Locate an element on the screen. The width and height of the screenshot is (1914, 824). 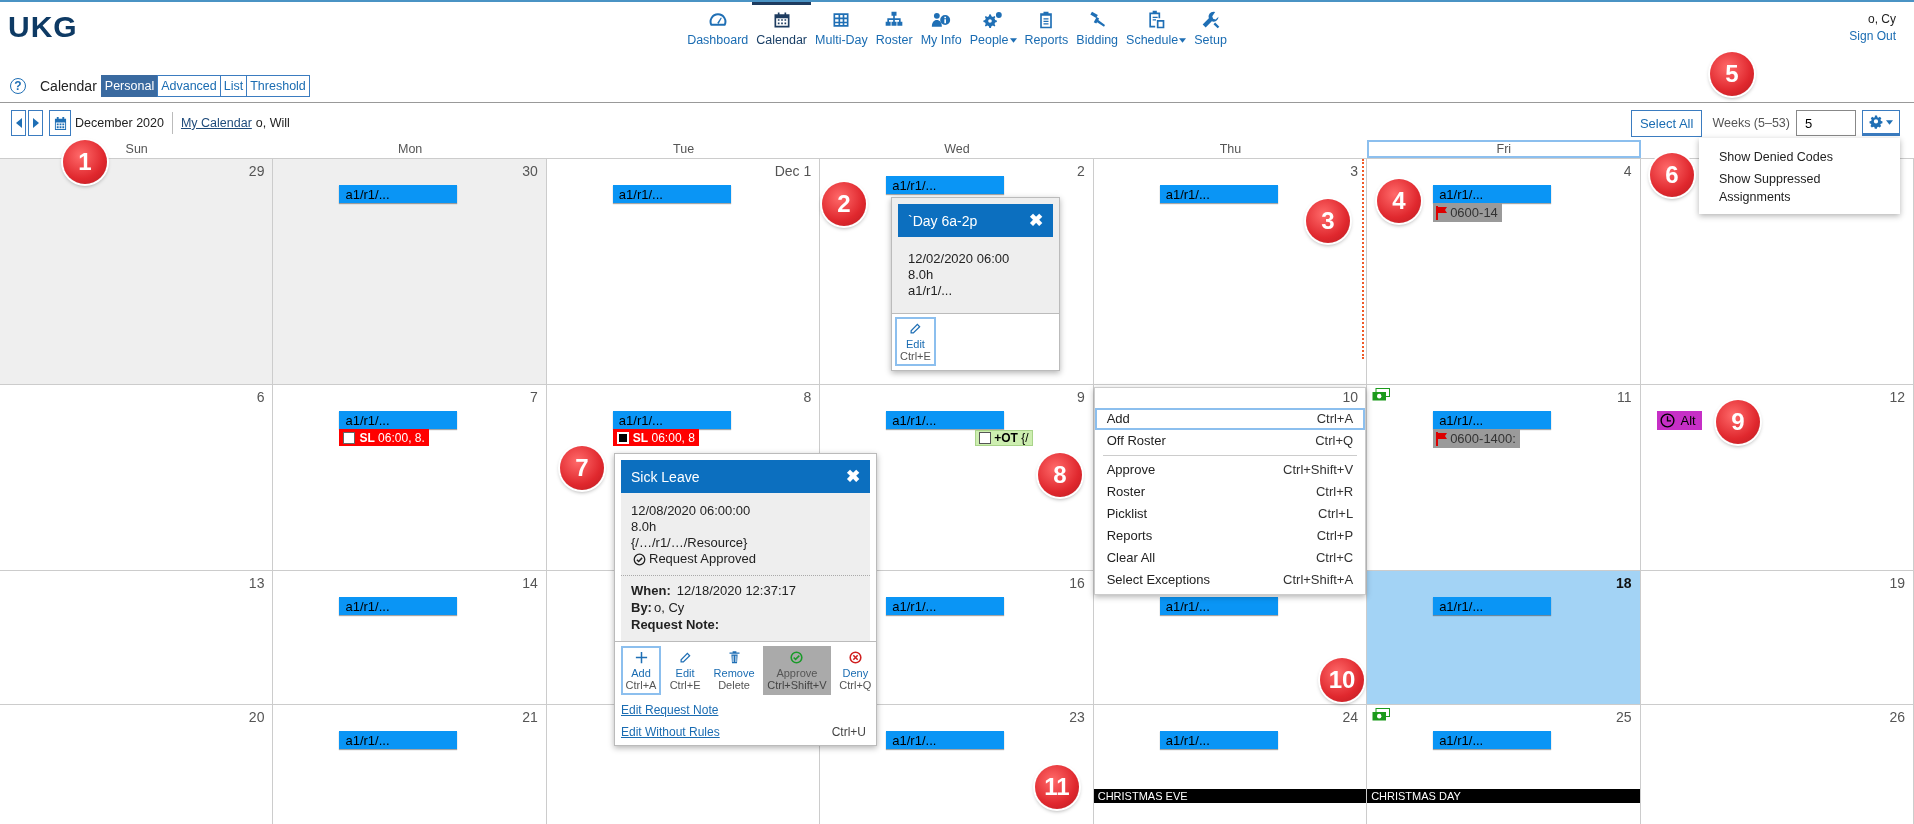
day-number: 20 is located at coordinates (256, 718).